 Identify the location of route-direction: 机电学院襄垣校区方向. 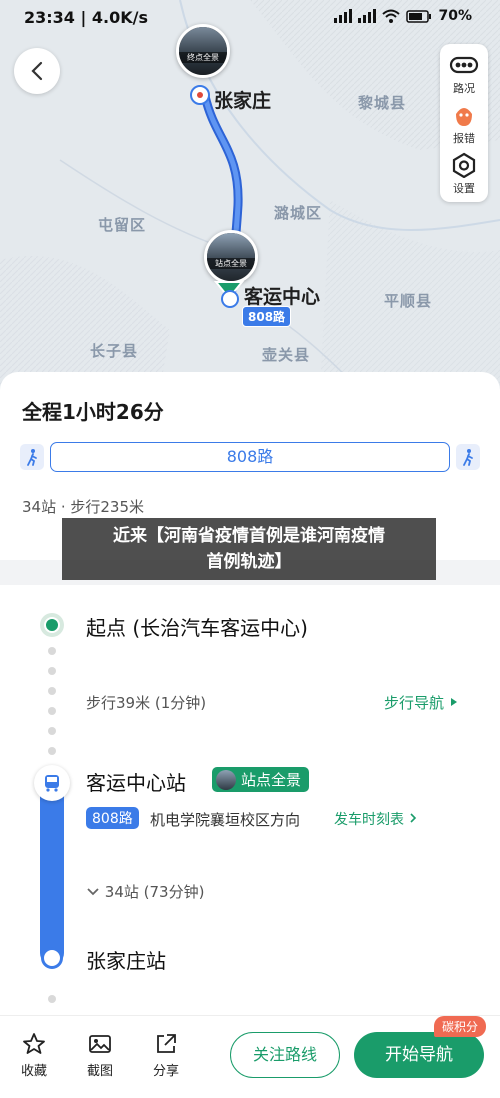
(225, 820).